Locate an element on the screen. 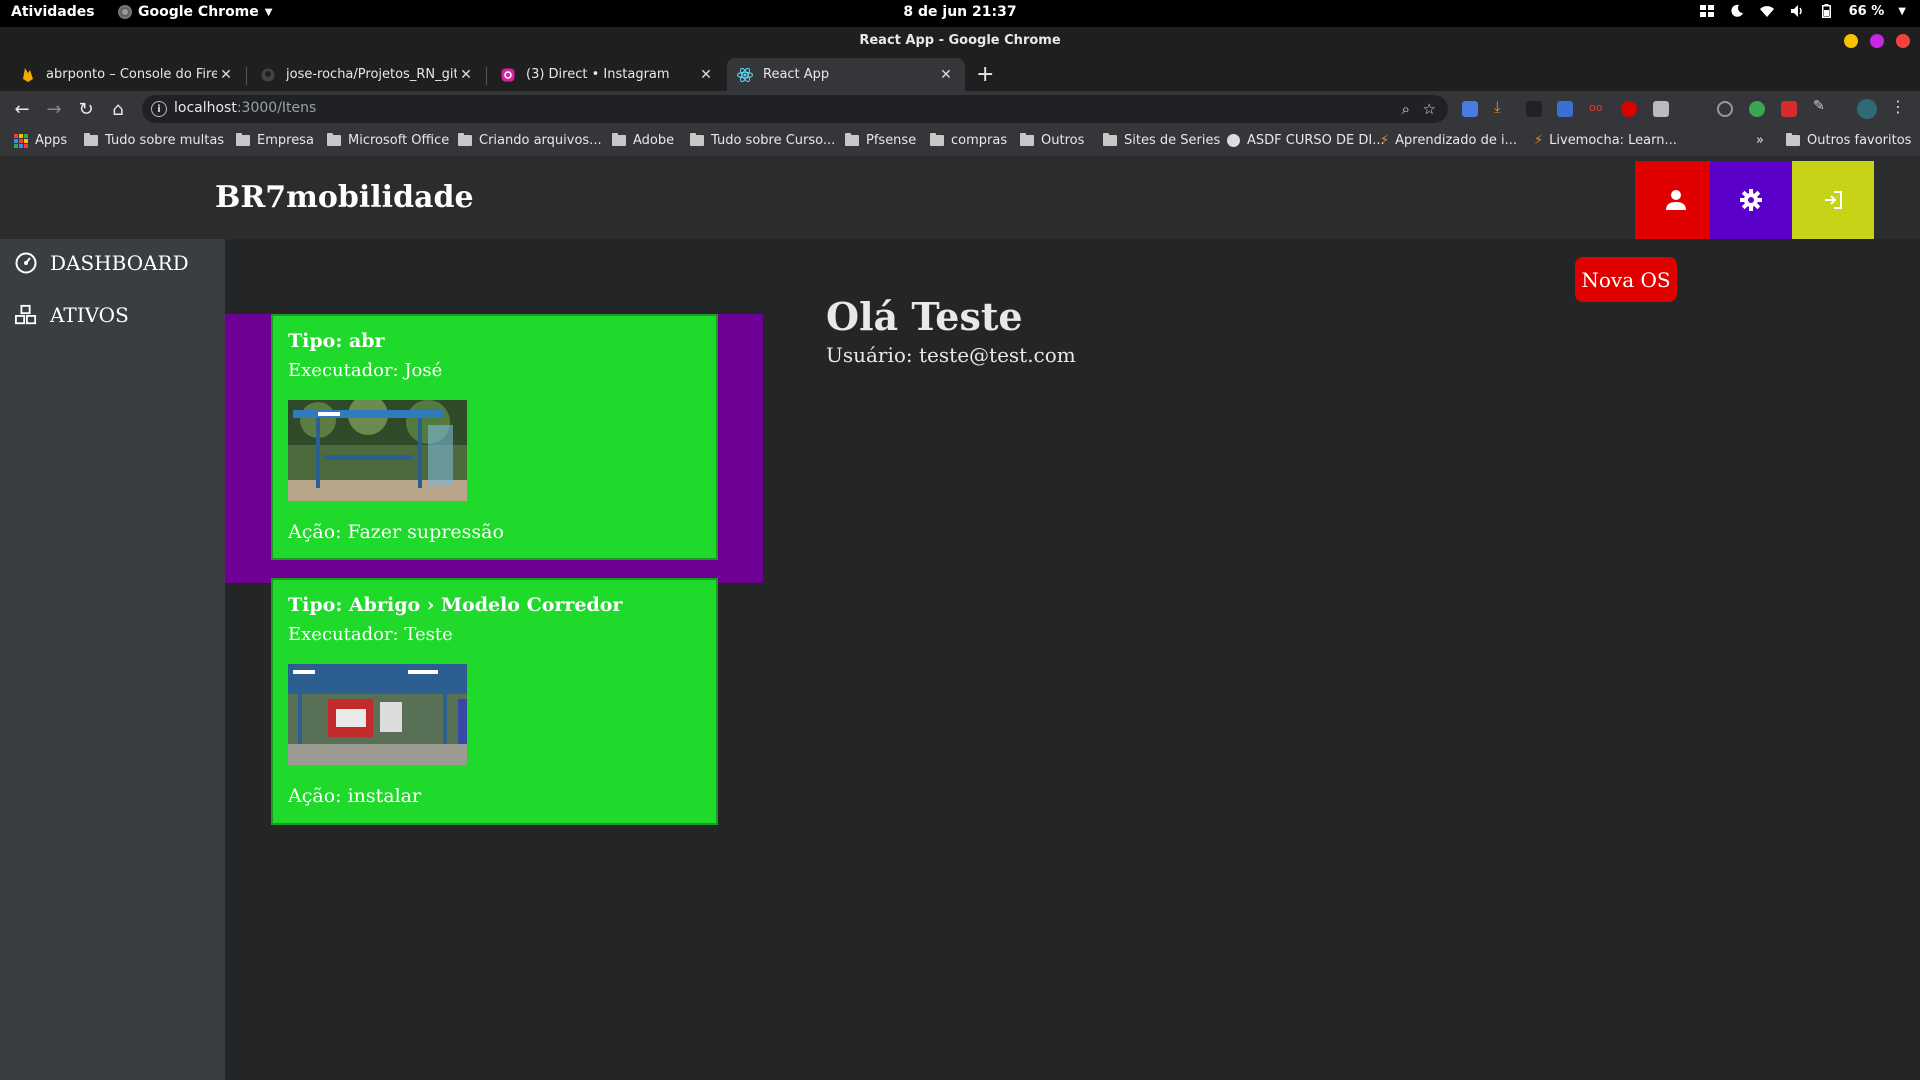 This screenshot has width=1920, height=1080. zoom-icon: ⌕ is located at coordinates (1406, 109).